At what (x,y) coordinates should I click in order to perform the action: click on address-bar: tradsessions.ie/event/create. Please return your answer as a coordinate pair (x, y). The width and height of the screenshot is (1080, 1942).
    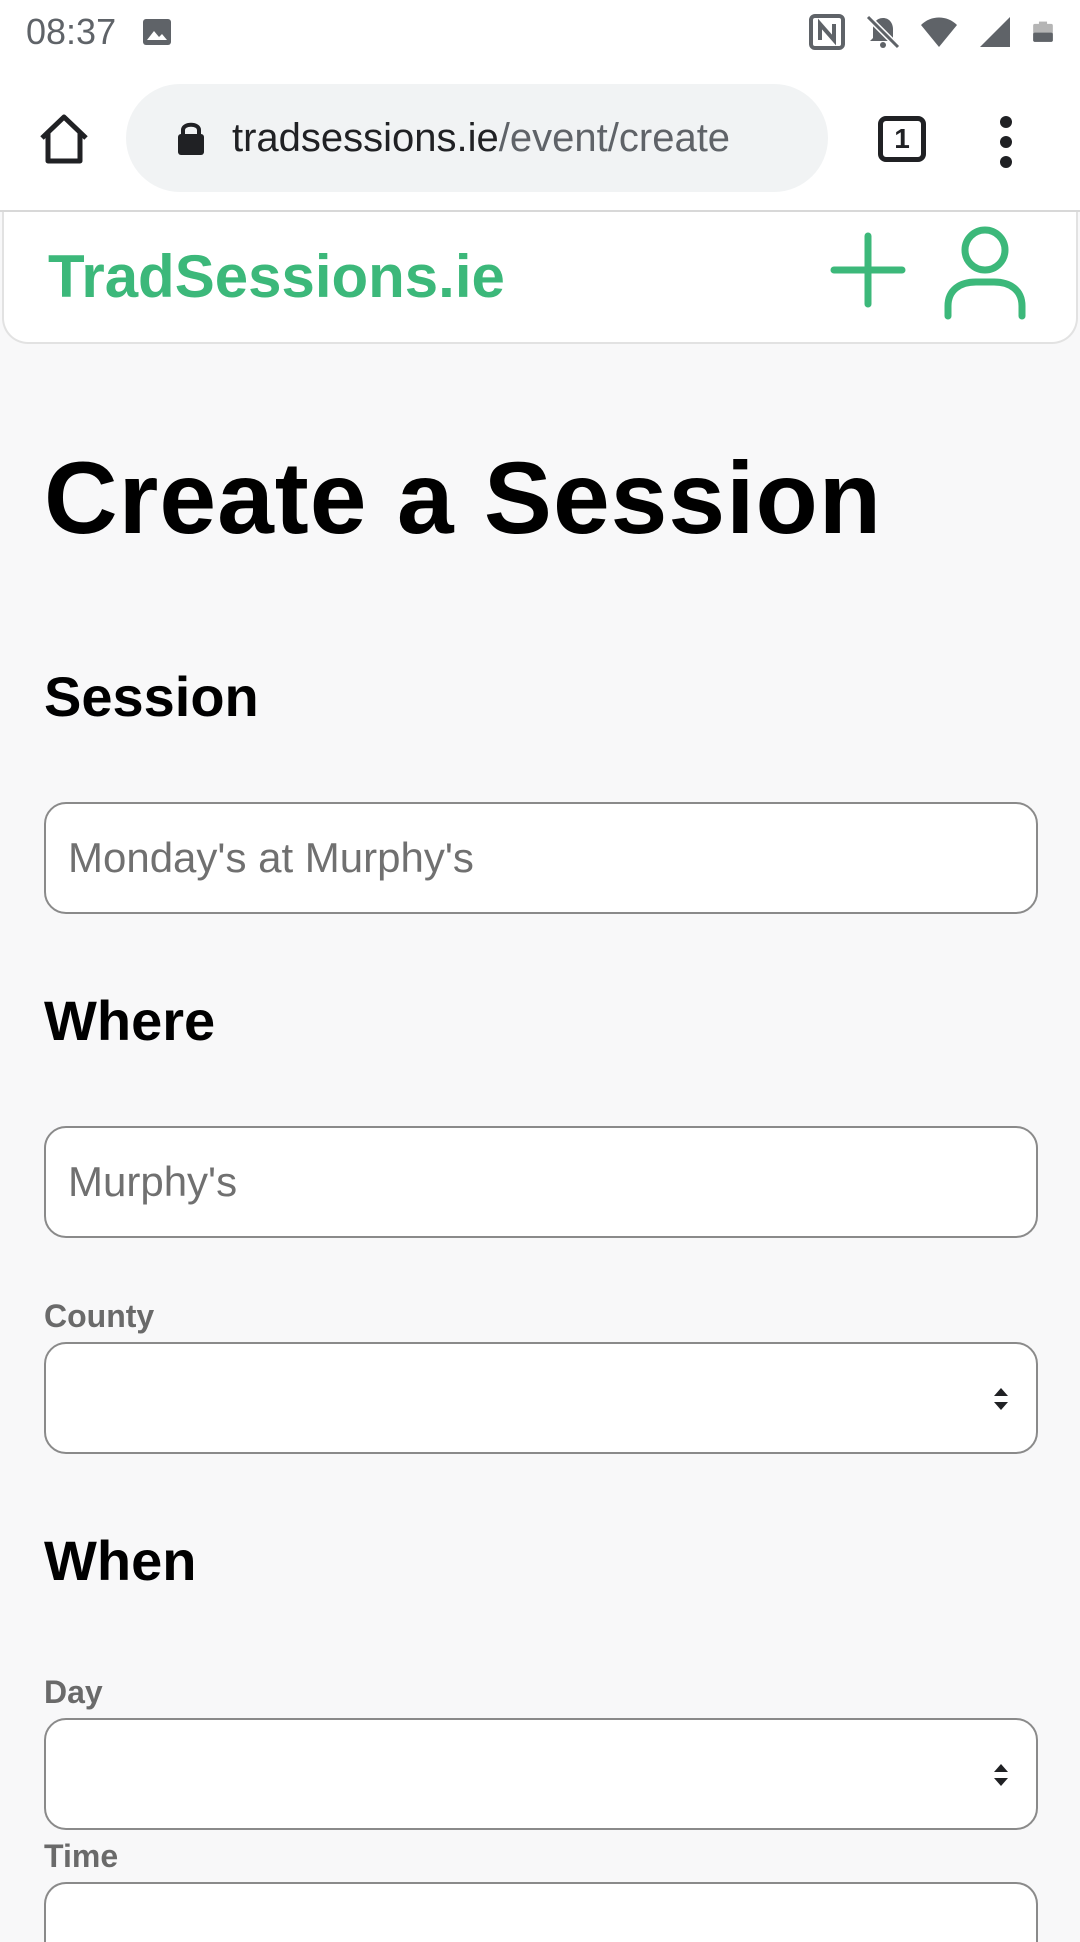
    Looking at the image, I should click on (477, 138).